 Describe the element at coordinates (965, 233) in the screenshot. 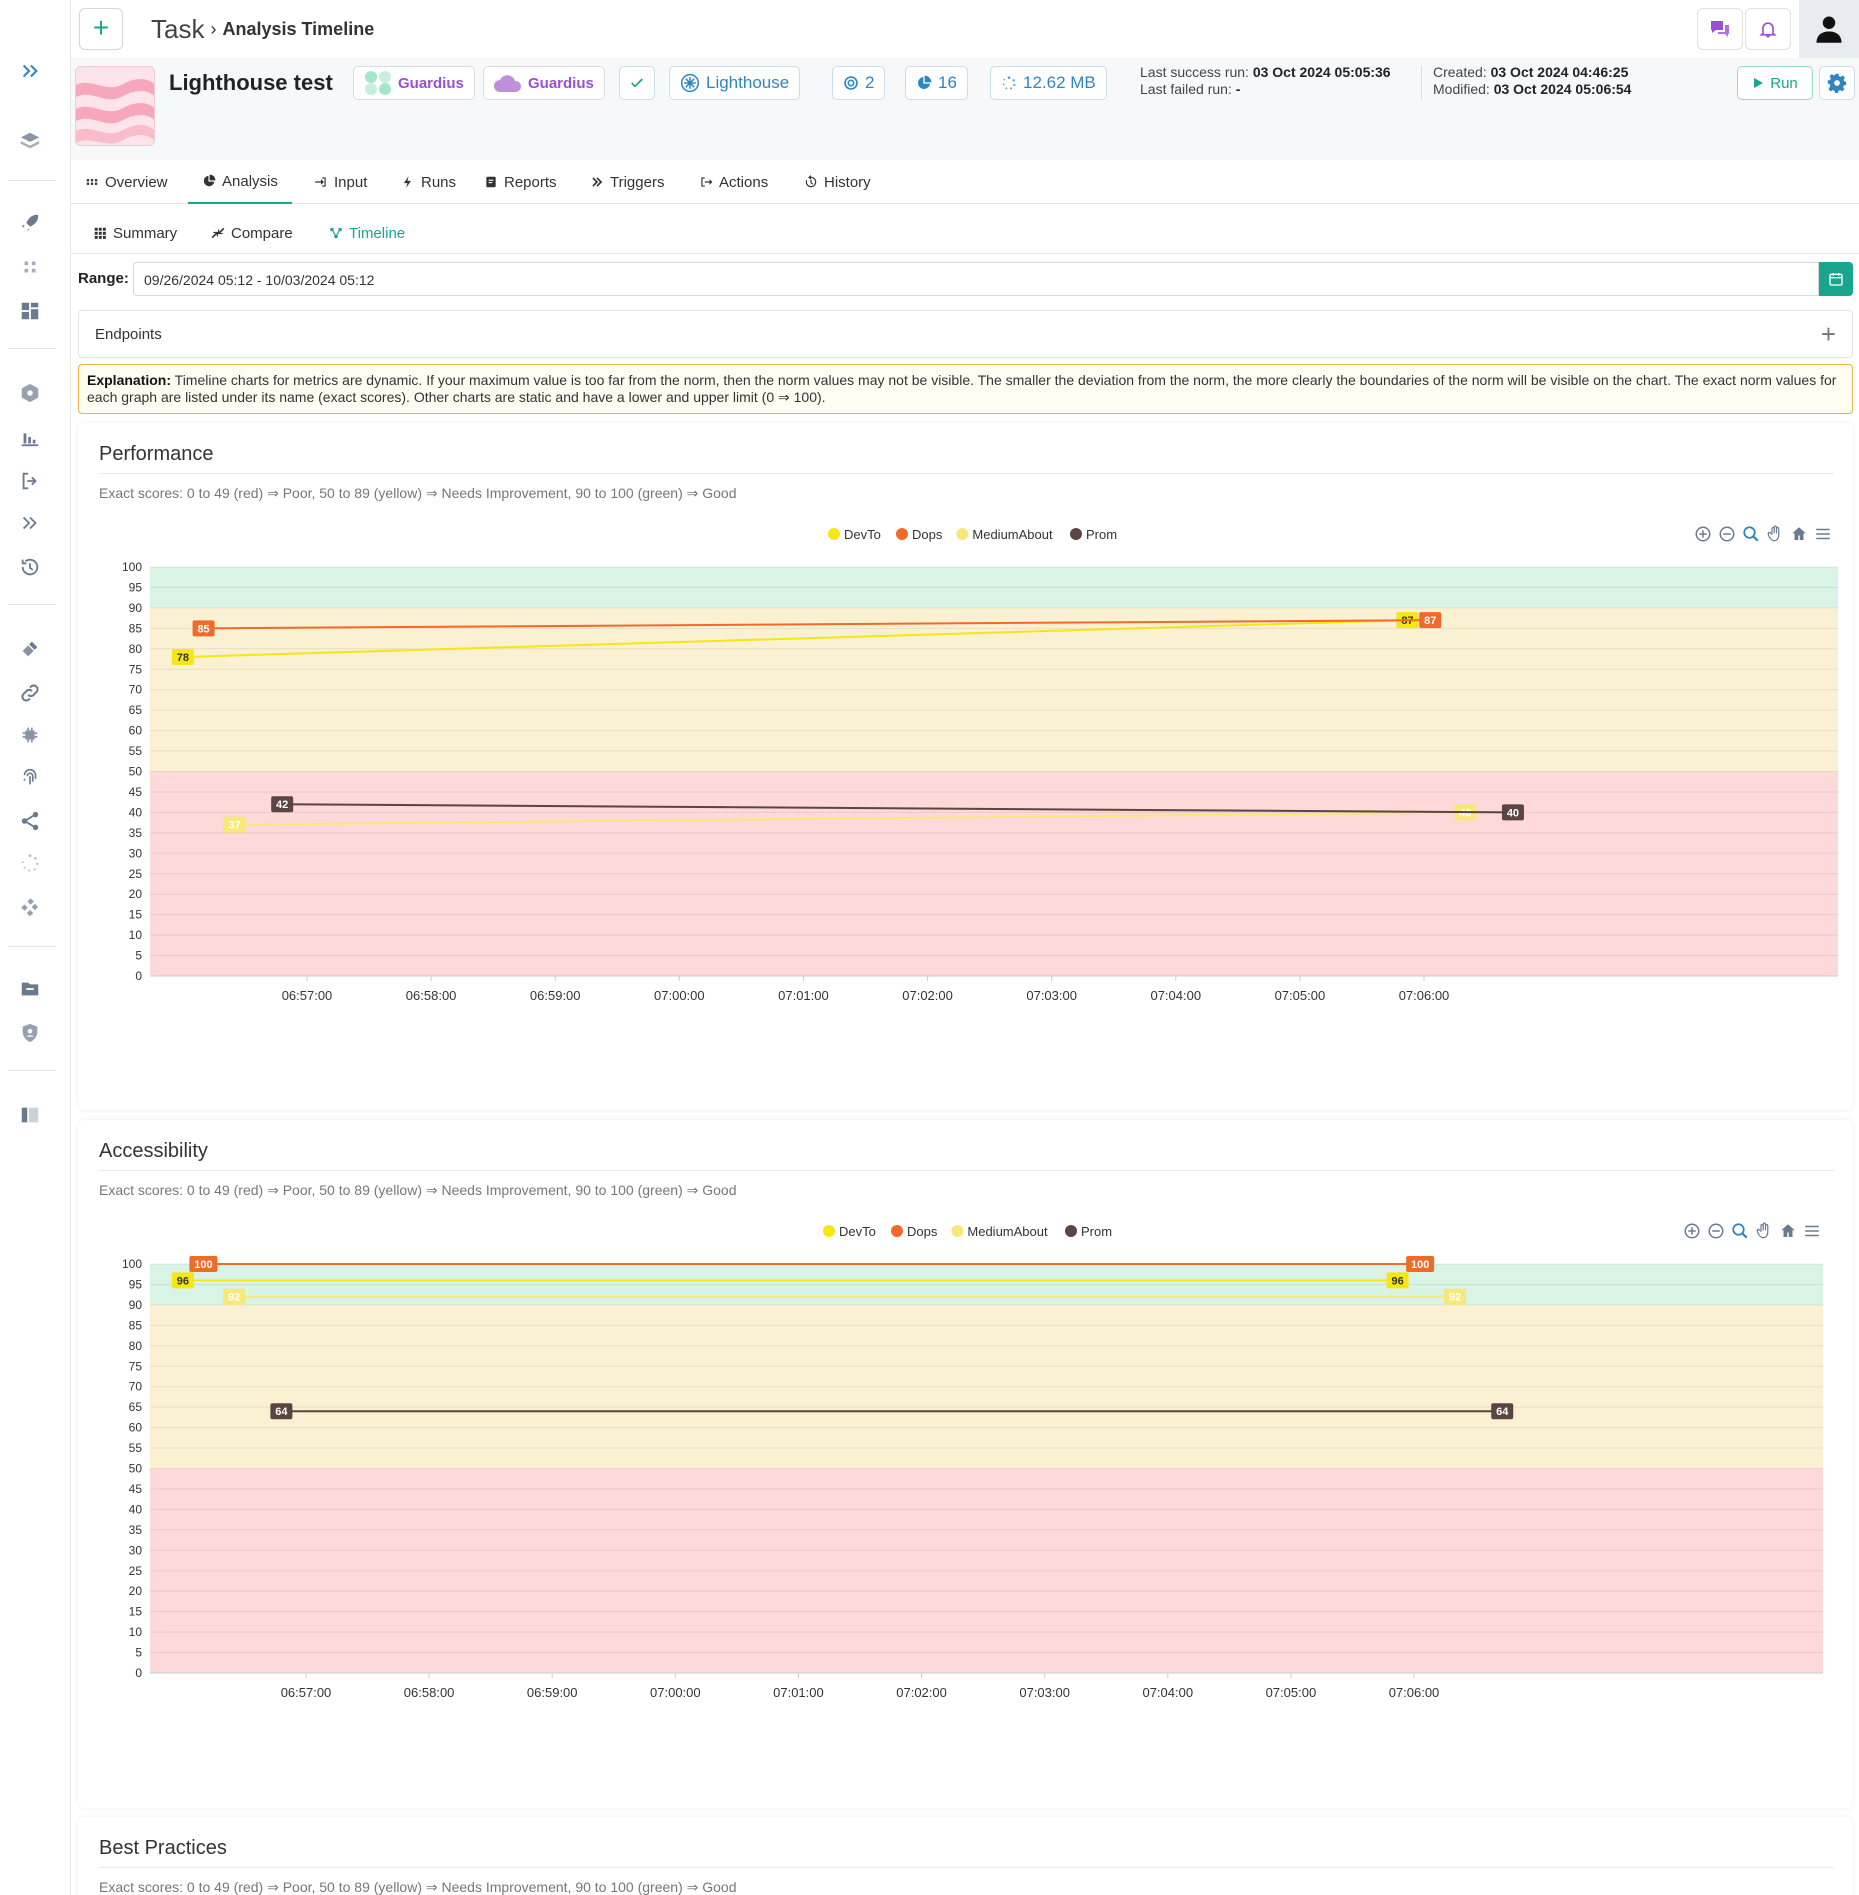

I see `analysis-subtabs: Summary Compare Timeline` at that location.